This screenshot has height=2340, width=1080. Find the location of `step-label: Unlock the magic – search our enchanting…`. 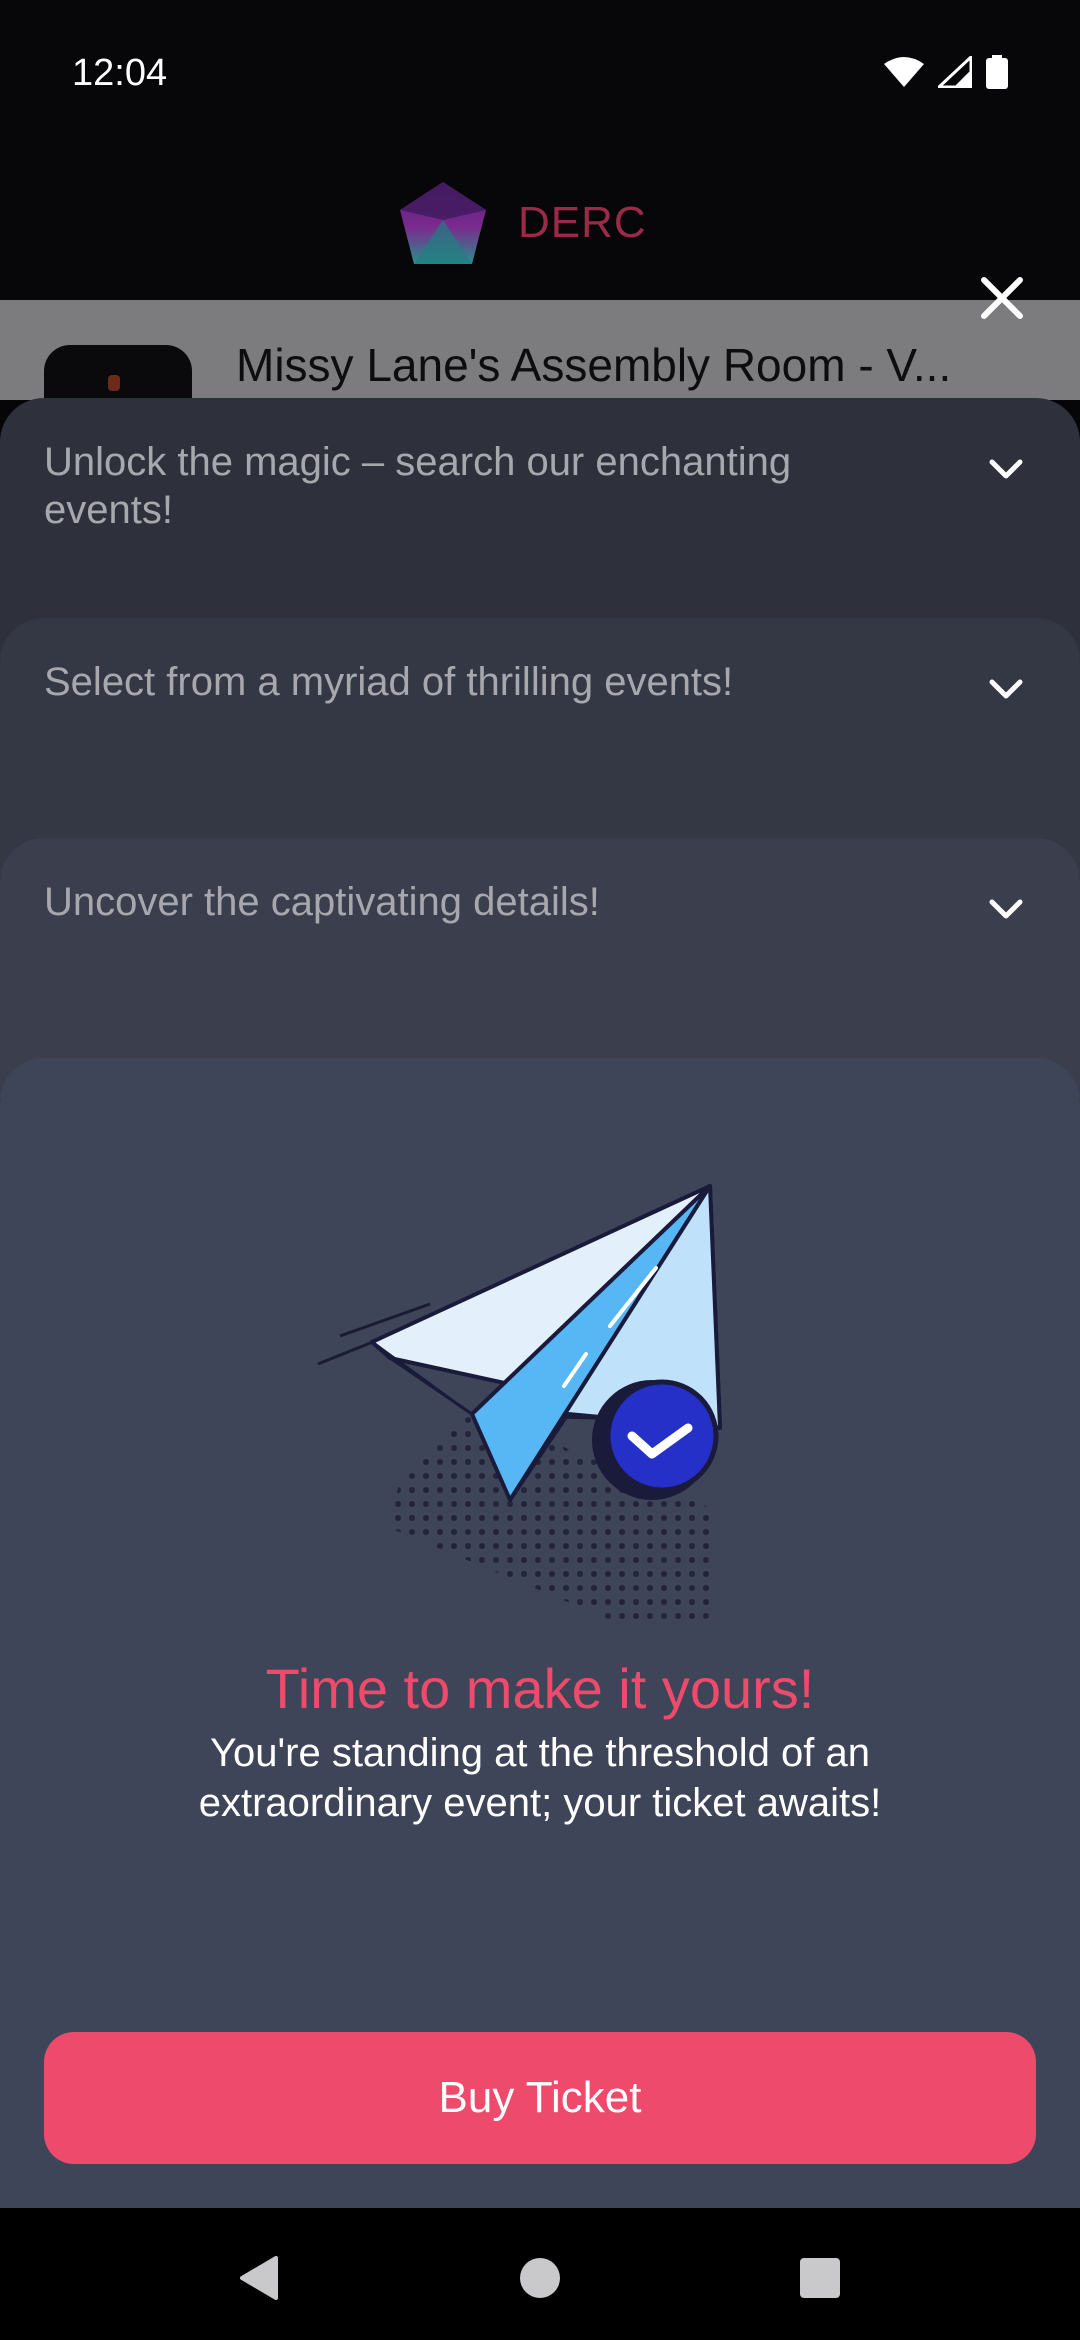

step-label: Unlock the magic – search our enchanting… is located at coordinates (418, 486).